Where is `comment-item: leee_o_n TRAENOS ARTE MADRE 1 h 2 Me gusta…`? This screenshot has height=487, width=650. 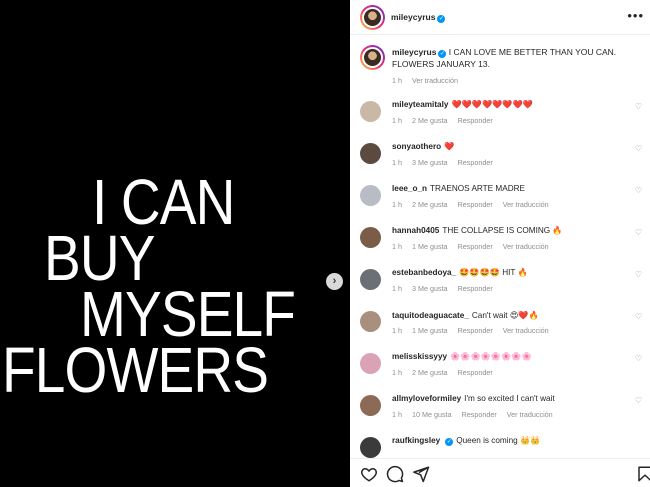
comment-item: leee_o_n TRAENOS ARTE MADRE 1 h 2 Me gusta… is located at coordinates (500, 204).